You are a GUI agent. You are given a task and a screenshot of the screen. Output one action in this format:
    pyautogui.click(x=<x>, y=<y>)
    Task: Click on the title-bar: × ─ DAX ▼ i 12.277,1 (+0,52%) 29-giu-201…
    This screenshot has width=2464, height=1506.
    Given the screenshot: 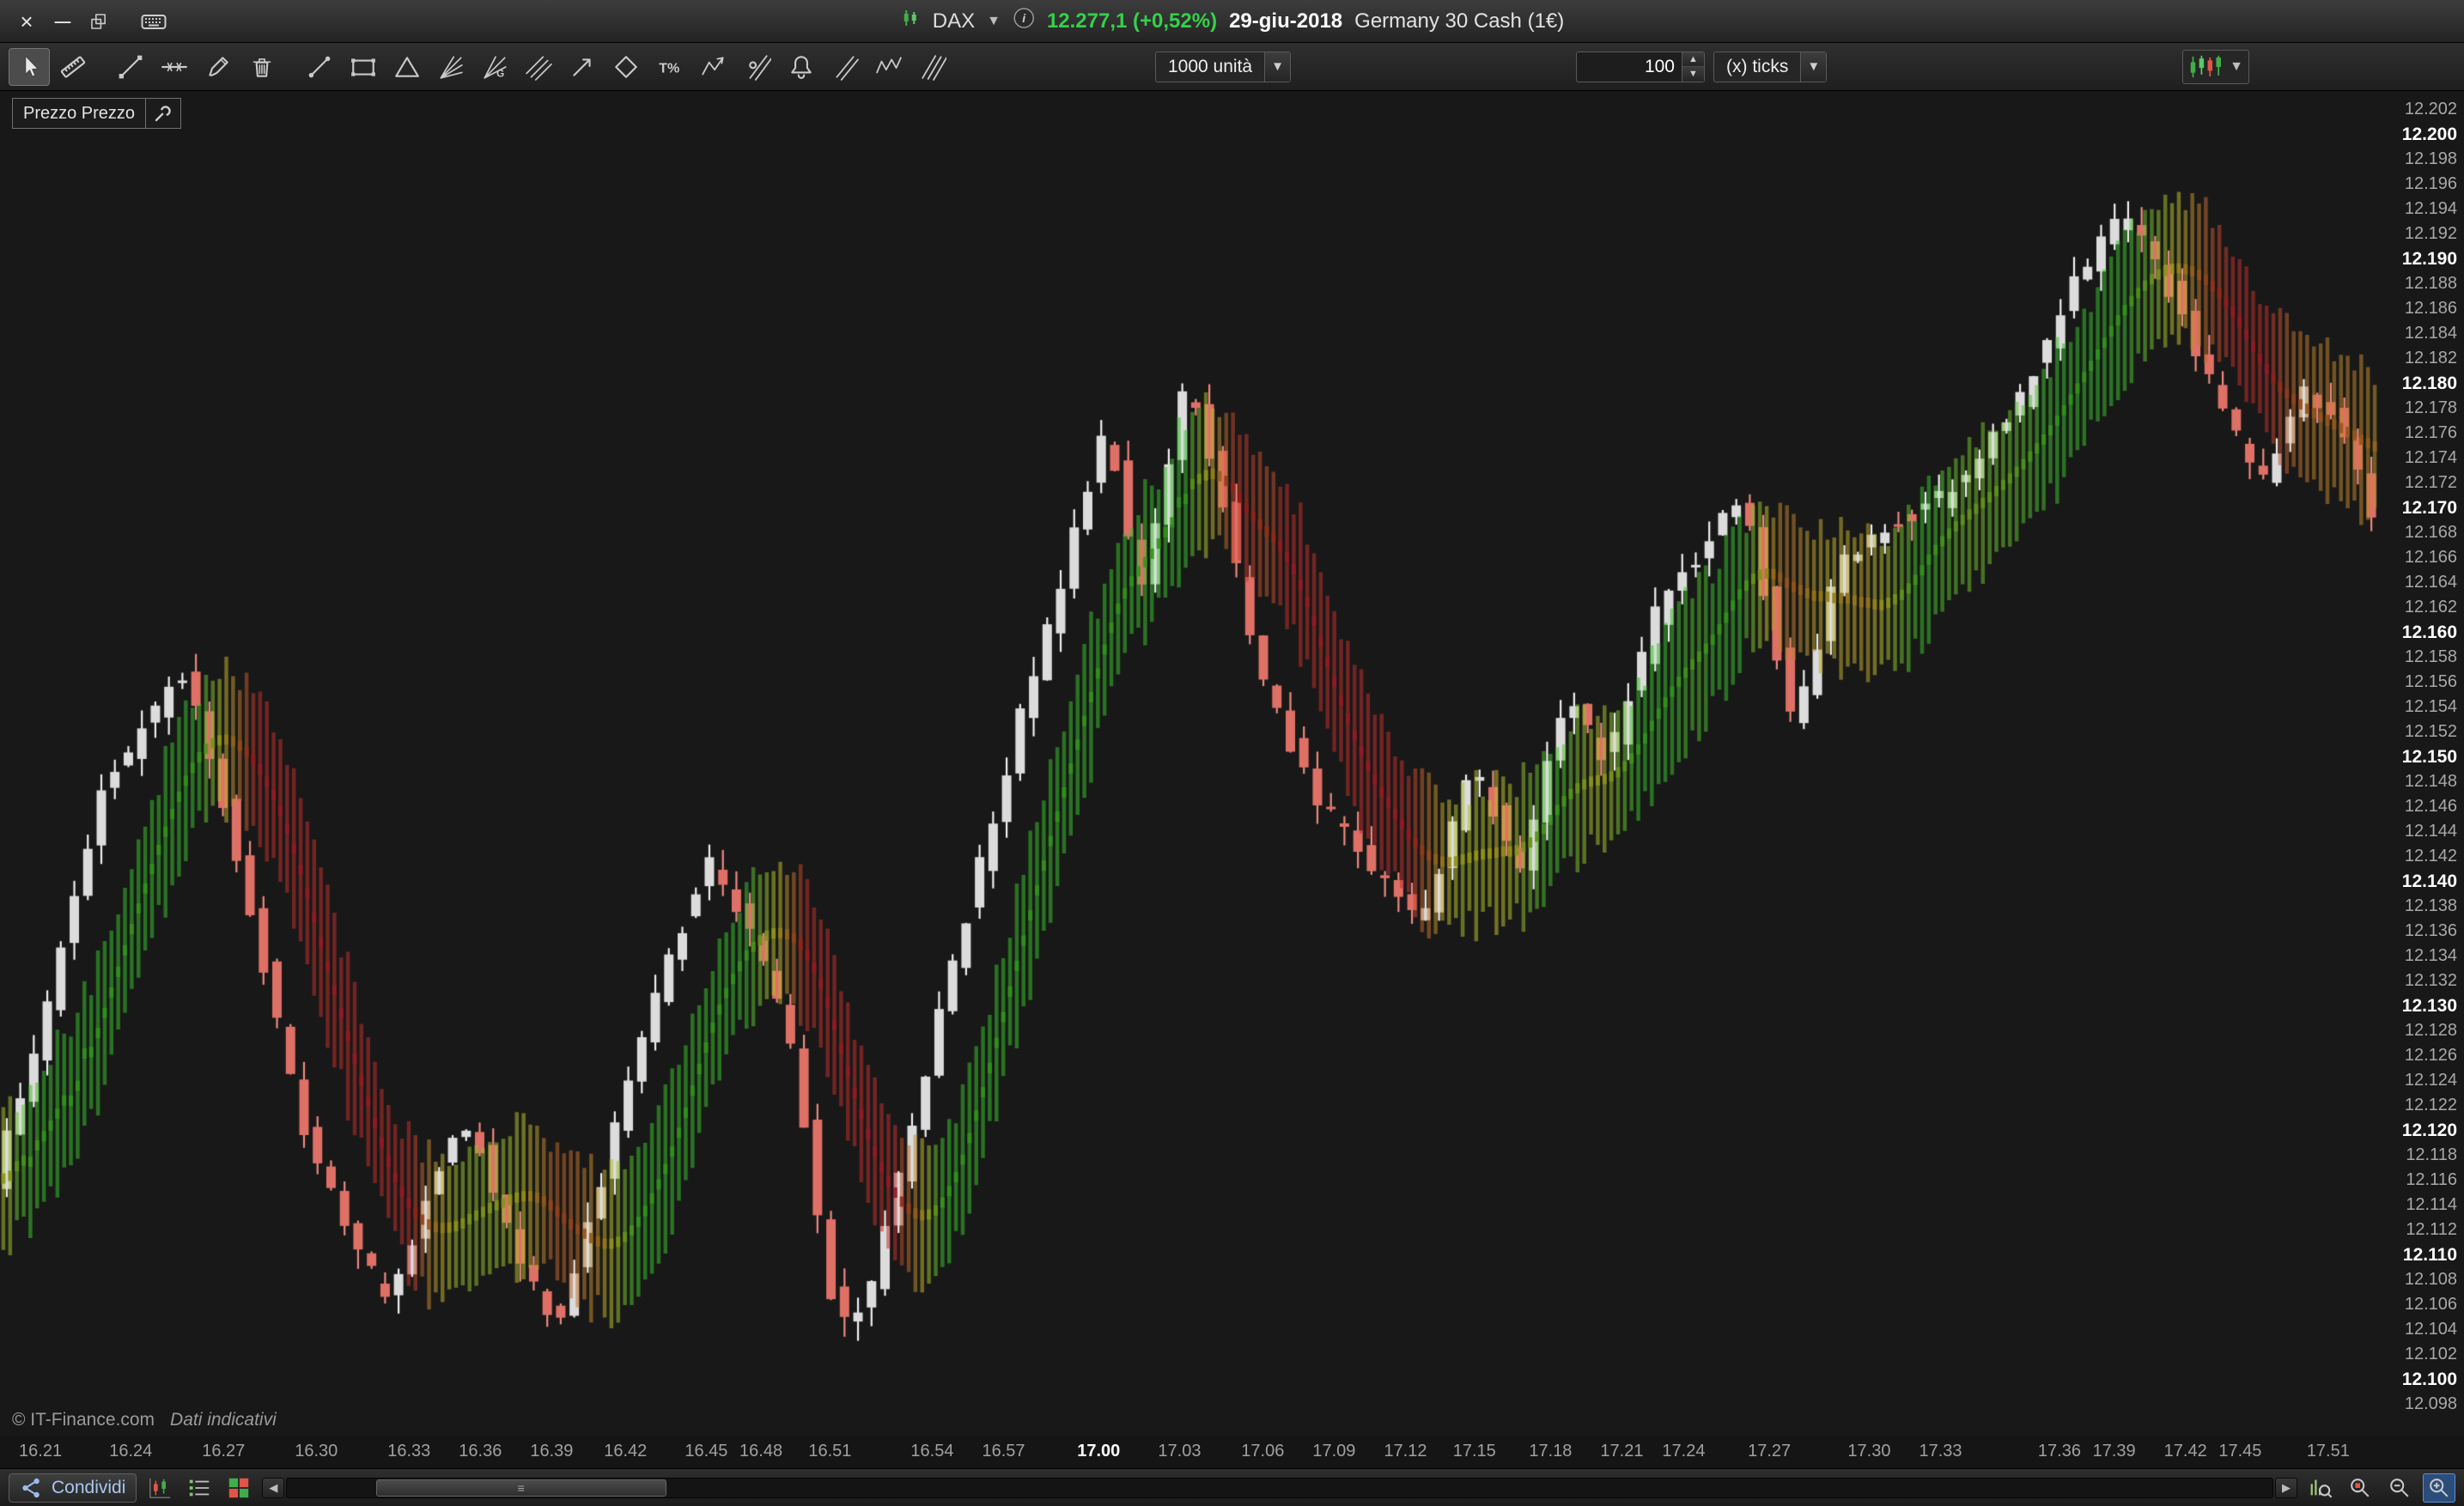 What is the action you would take?
    pyautogui.click(x=1232, y=22)
    